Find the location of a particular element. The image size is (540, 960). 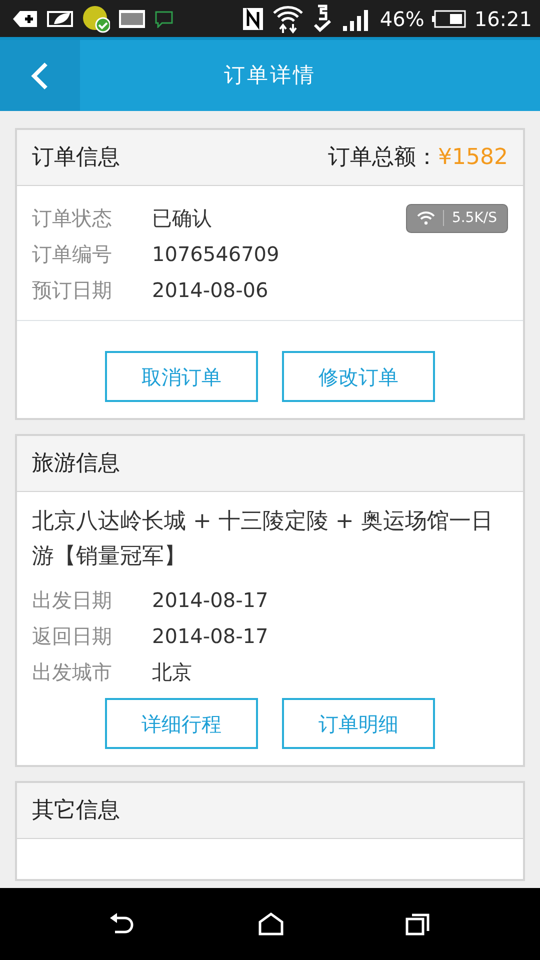

section-title: 订单信息 is located at coordinates (76, 158).